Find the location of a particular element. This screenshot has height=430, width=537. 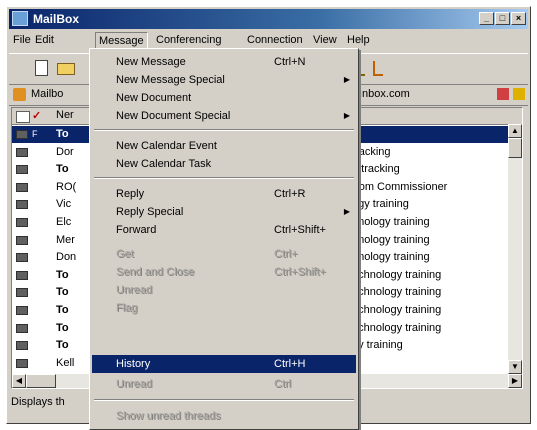

attachment-icon is located at coordinates (519, 94).